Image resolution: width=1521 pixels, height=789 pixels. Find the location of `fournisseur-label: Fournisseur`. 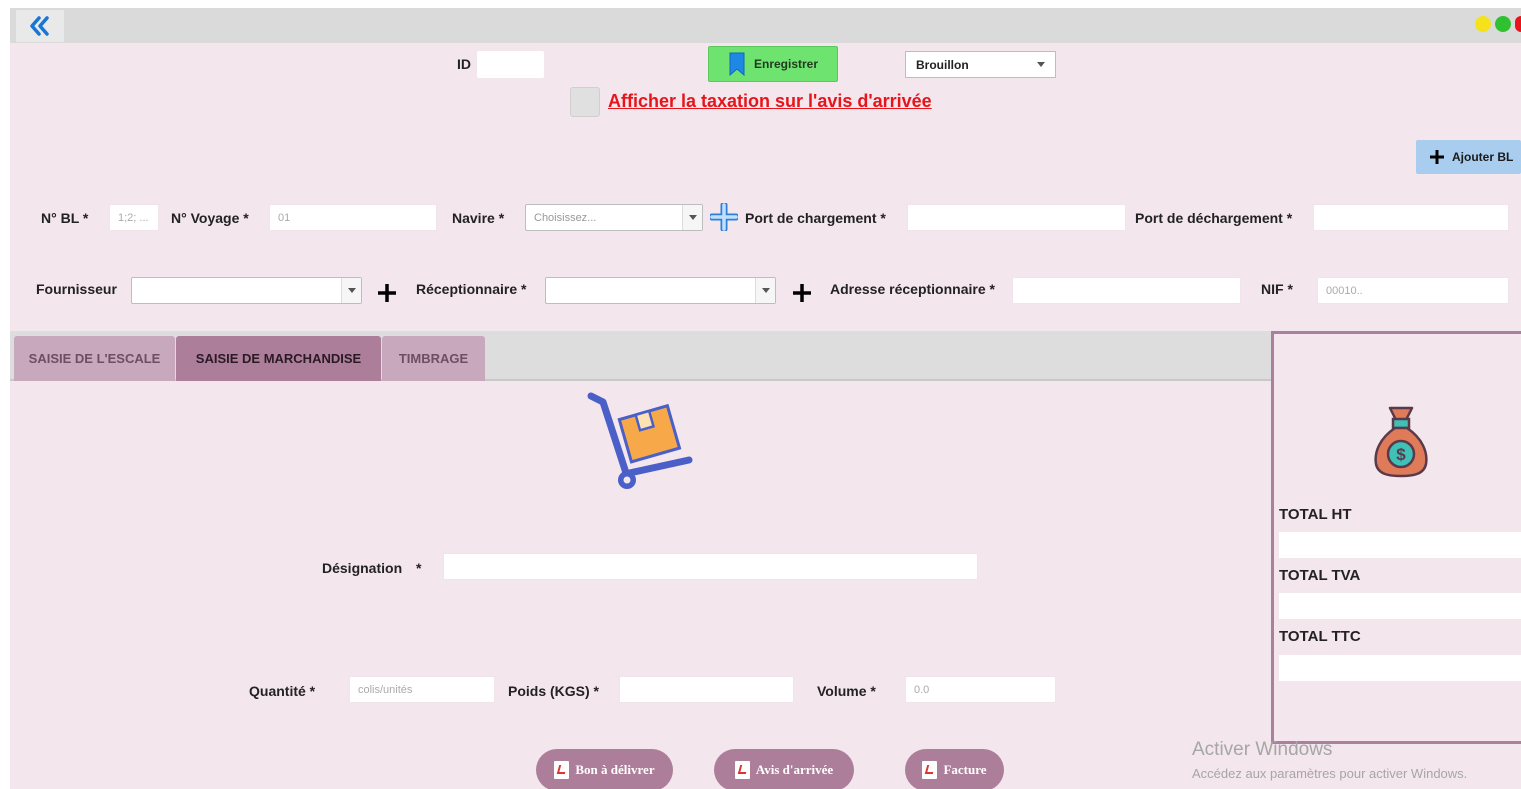

fournisseur-label: Fournisseur is located at coordinates (76, 289).